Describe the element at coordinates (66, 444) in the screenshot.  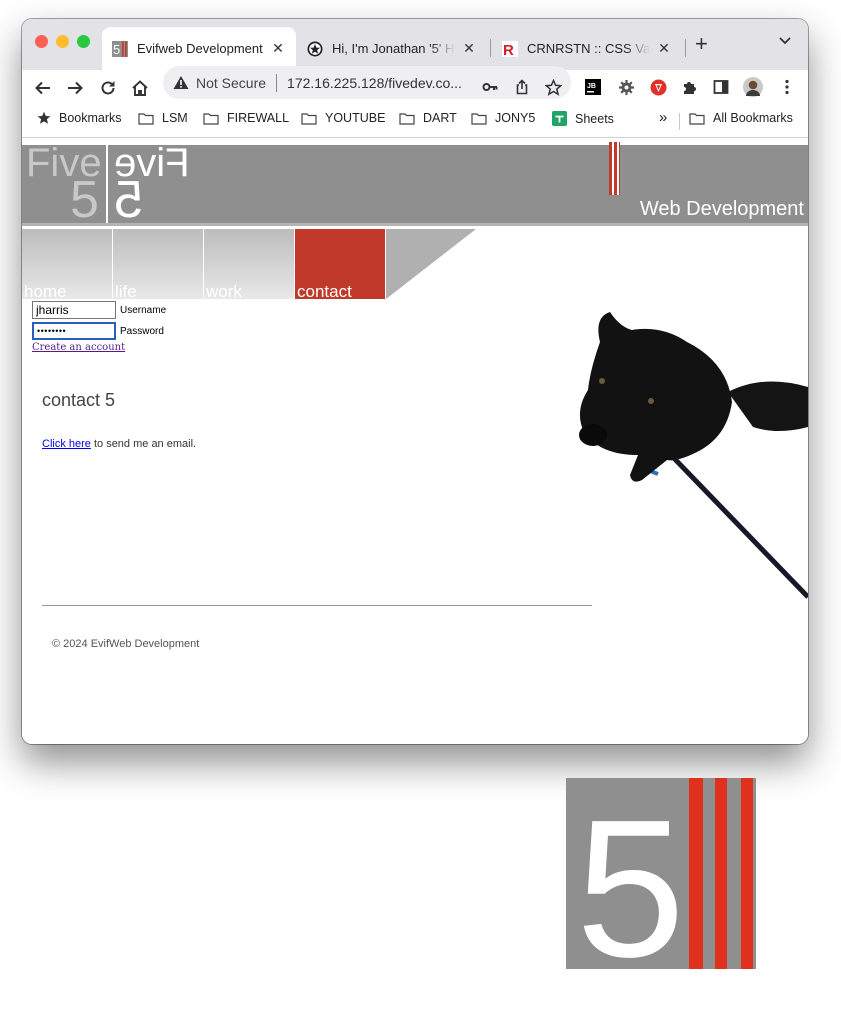
I see `email-link: Click here` at that location.